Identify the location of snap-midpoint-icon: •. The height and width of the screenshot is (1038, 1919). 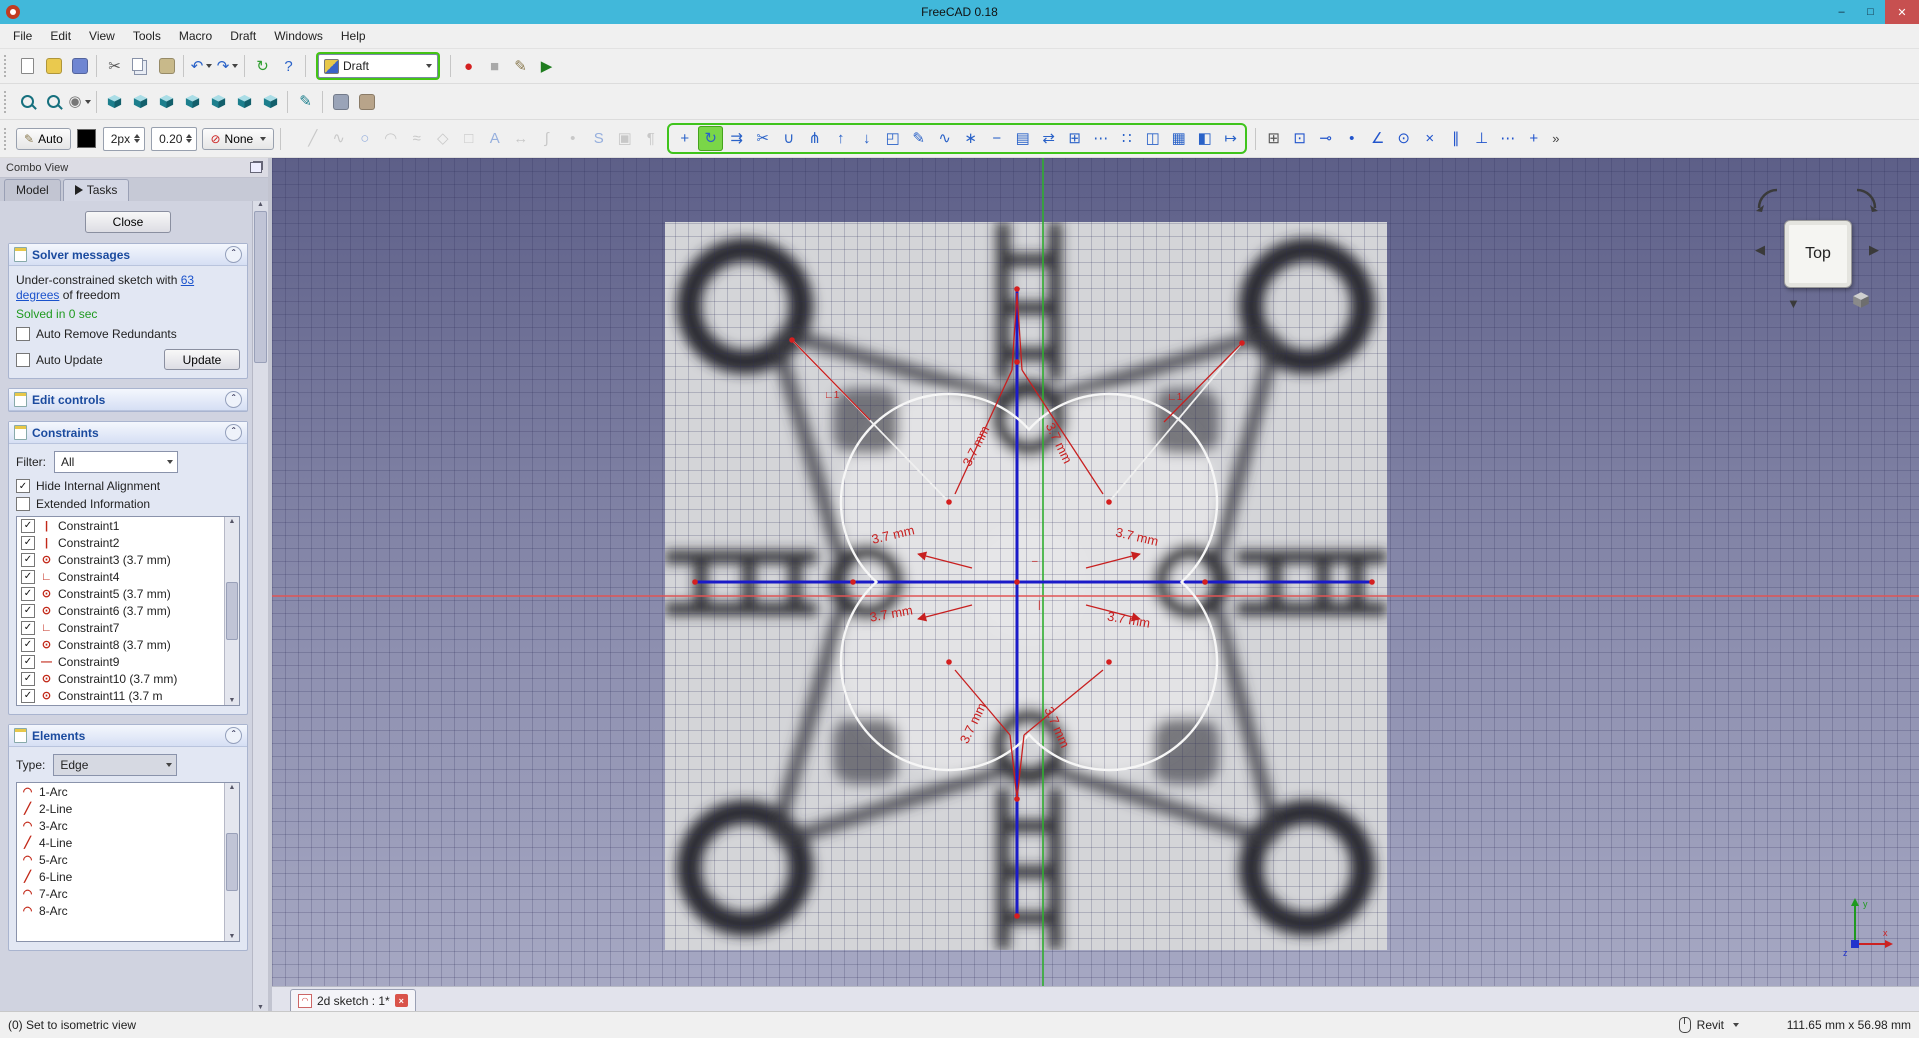
(1351, 138).